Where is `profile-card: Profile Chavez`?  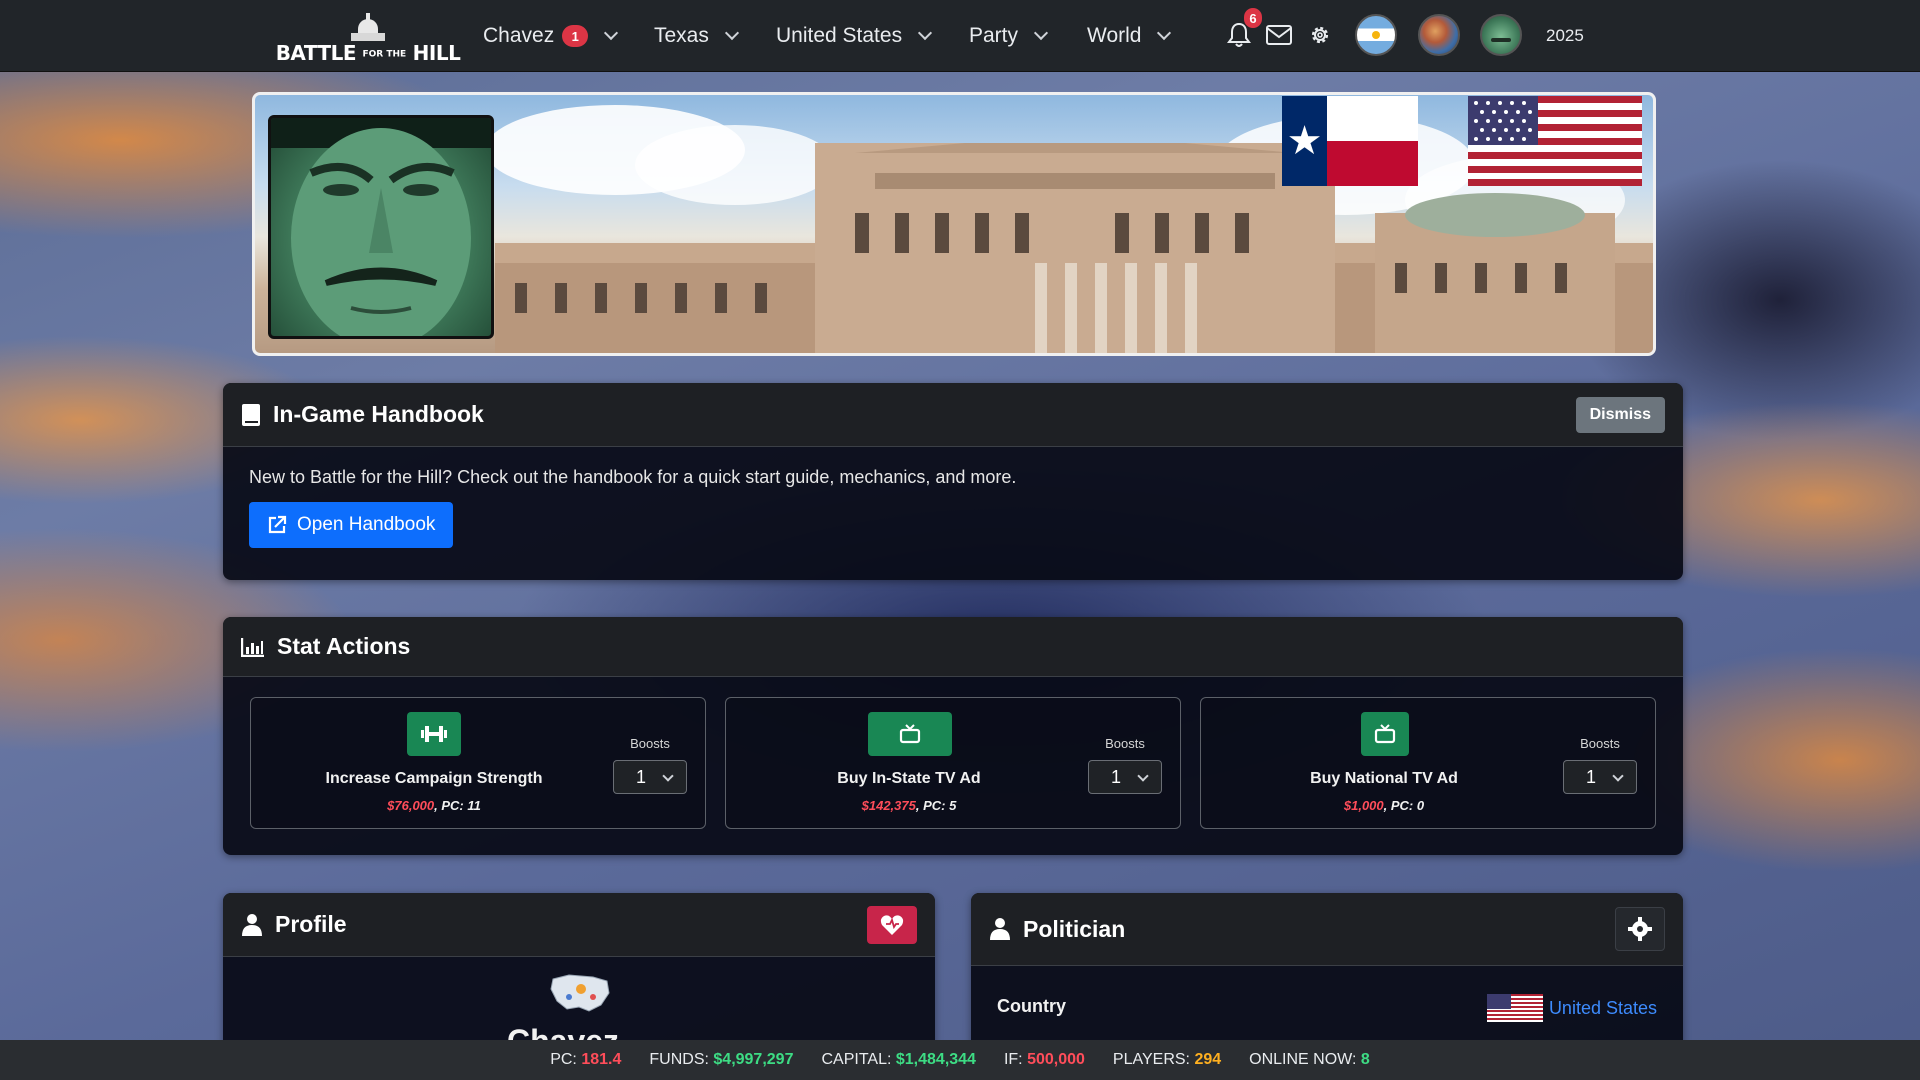 profile-card: Profile Chavez is located at coordinates (579, 973).